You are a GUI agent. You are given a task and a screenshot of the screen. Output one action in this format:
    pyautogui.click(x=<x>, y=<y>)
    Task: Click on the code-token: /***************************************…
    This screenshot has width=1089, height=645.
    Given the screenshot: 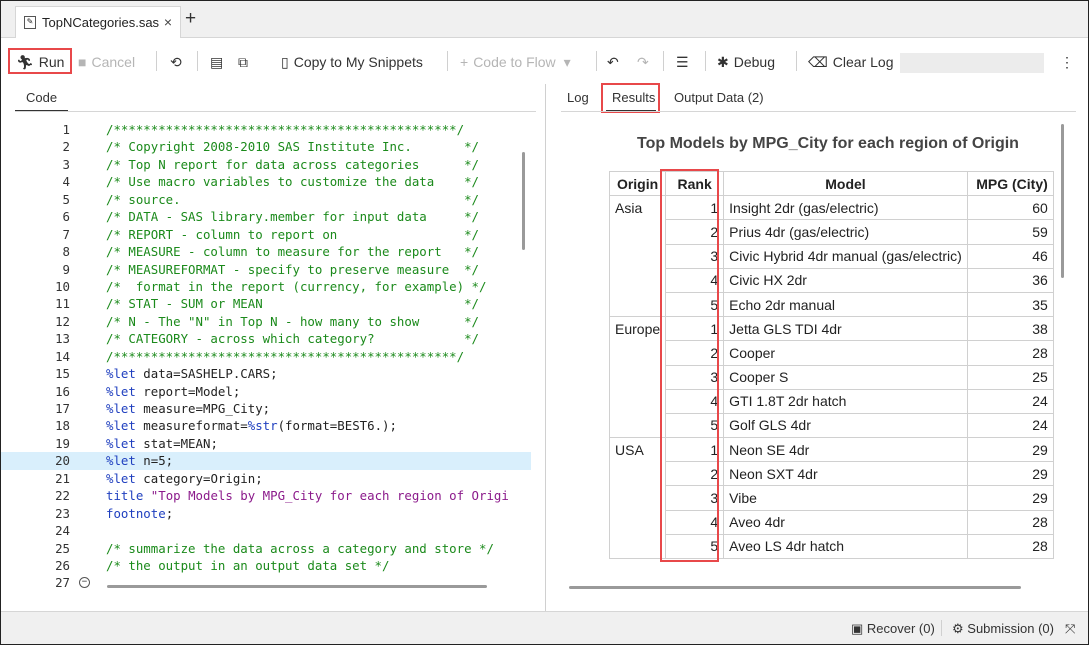 What is the action you would take?
    pyautogui.click(x=285, y=129)
    